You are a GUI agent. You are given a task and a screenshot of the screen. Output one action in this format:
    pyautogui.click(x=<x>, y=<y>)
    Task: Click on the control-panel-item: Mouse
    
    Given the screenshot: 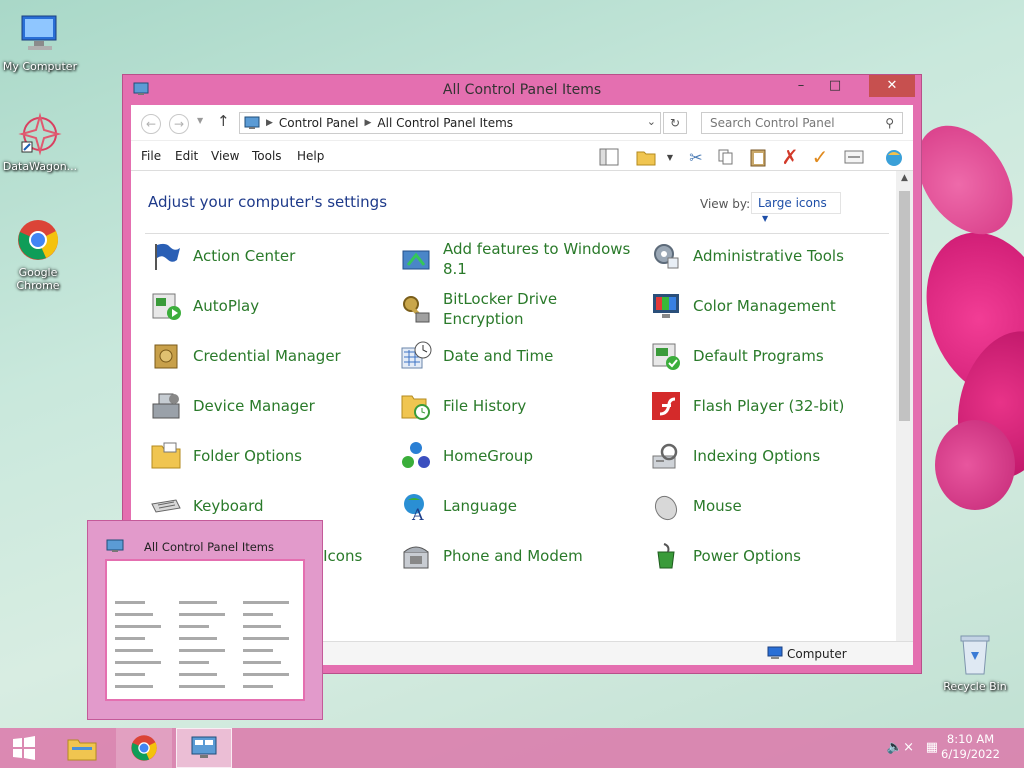 What is the action you would take?
    pyautogui.click(x=769, y=506)
    